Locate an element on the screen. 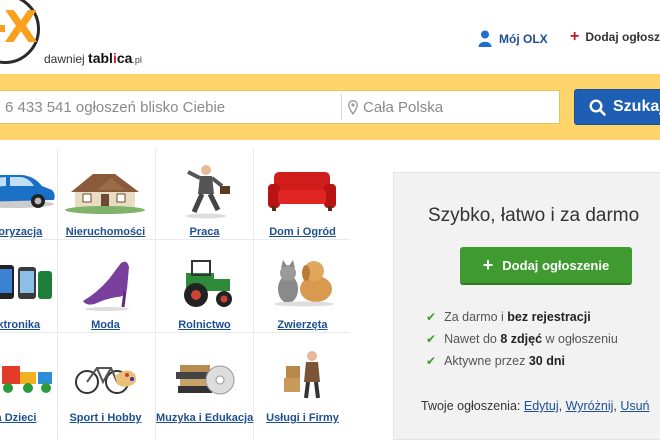 This screenshot has height=440, width=660. businessman-icon is located at coordinates (208, 192).